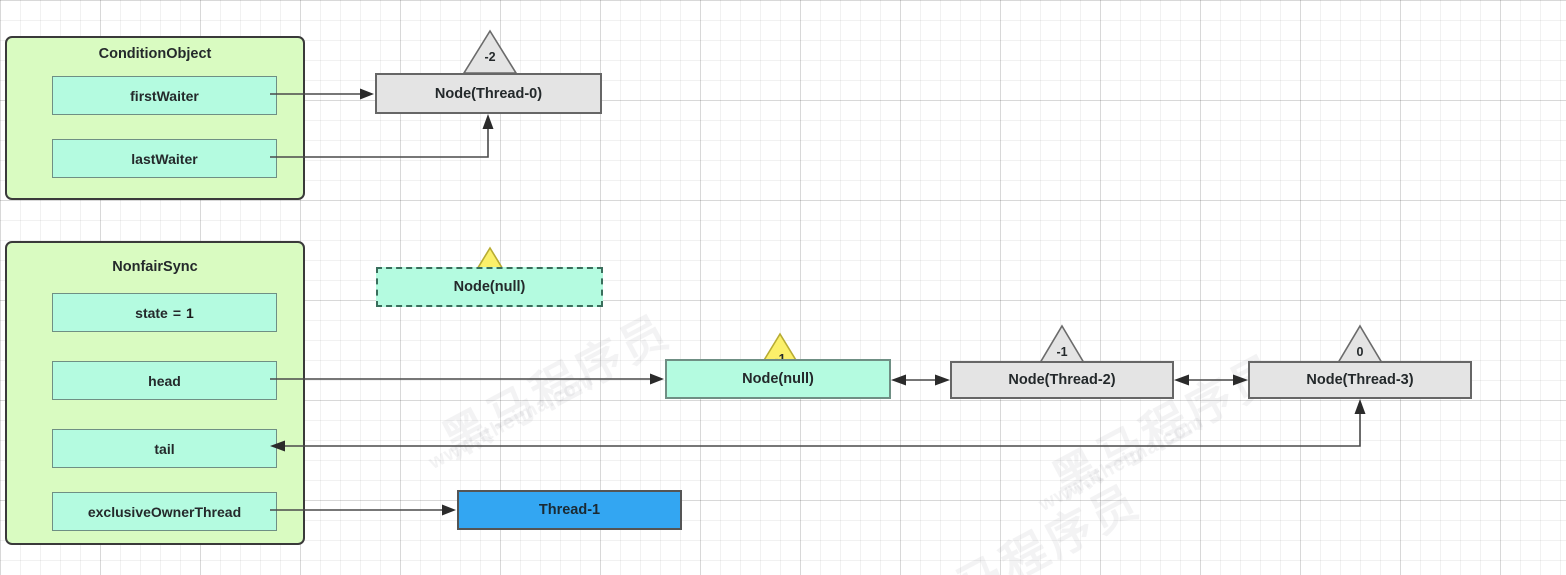 The height and width of the screenshot is (575, 1566). What do you see at coordinates (155, 267) in the screenshot?
I see `nonfair-sync-title: NonfairSync` at bounding box center [155, 267].